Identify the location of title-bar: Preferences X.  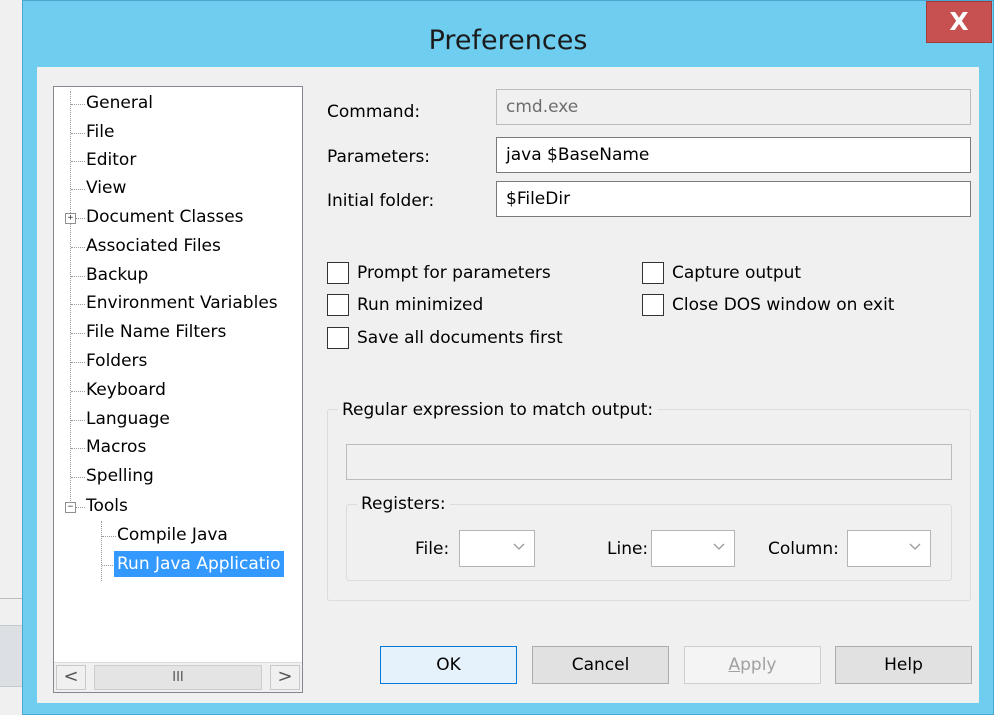
(508, 33).